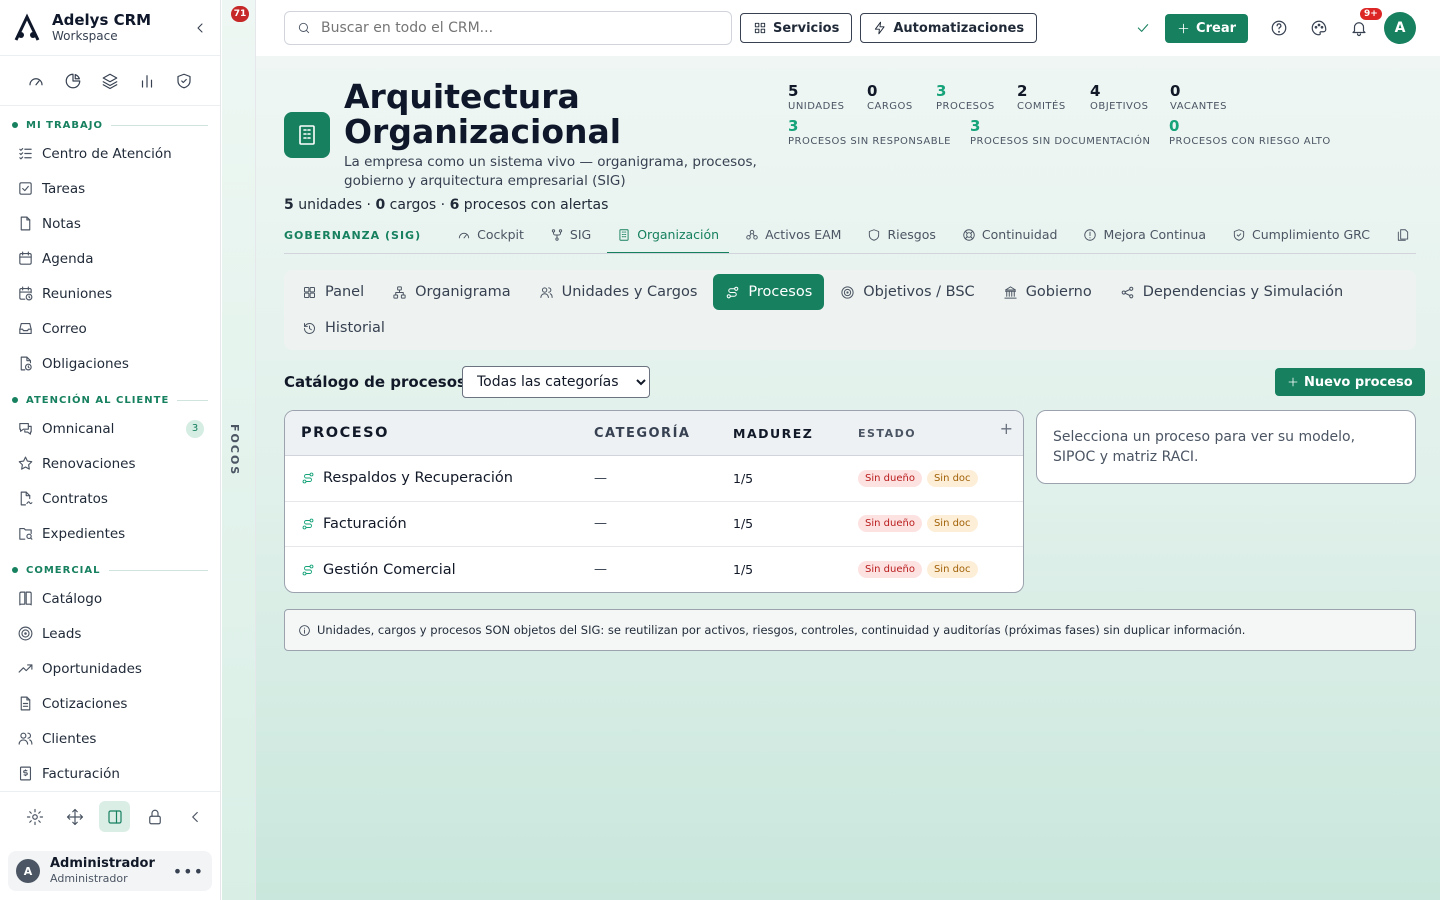 The width and height of the screenshot is (1440, 900). Describe the element at coordinates (98, 400) in the screenshot. I see `section-title: ATENCIÓN AL CLIENTE` at that location.